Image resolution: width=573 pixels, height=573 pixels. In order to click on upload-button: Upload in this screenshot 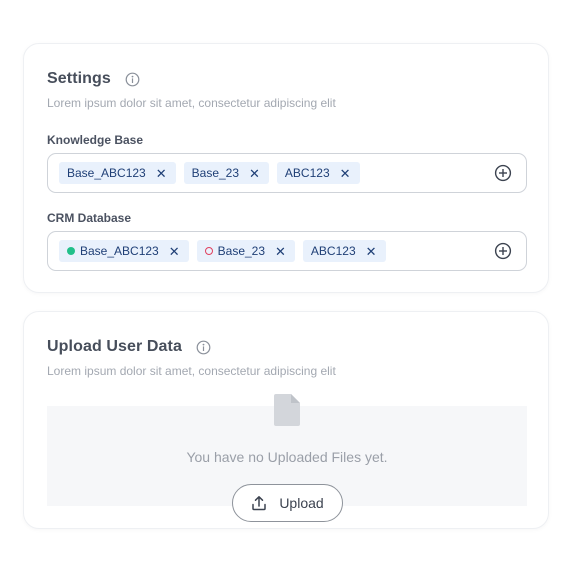, I will do `click(287, 503)`.